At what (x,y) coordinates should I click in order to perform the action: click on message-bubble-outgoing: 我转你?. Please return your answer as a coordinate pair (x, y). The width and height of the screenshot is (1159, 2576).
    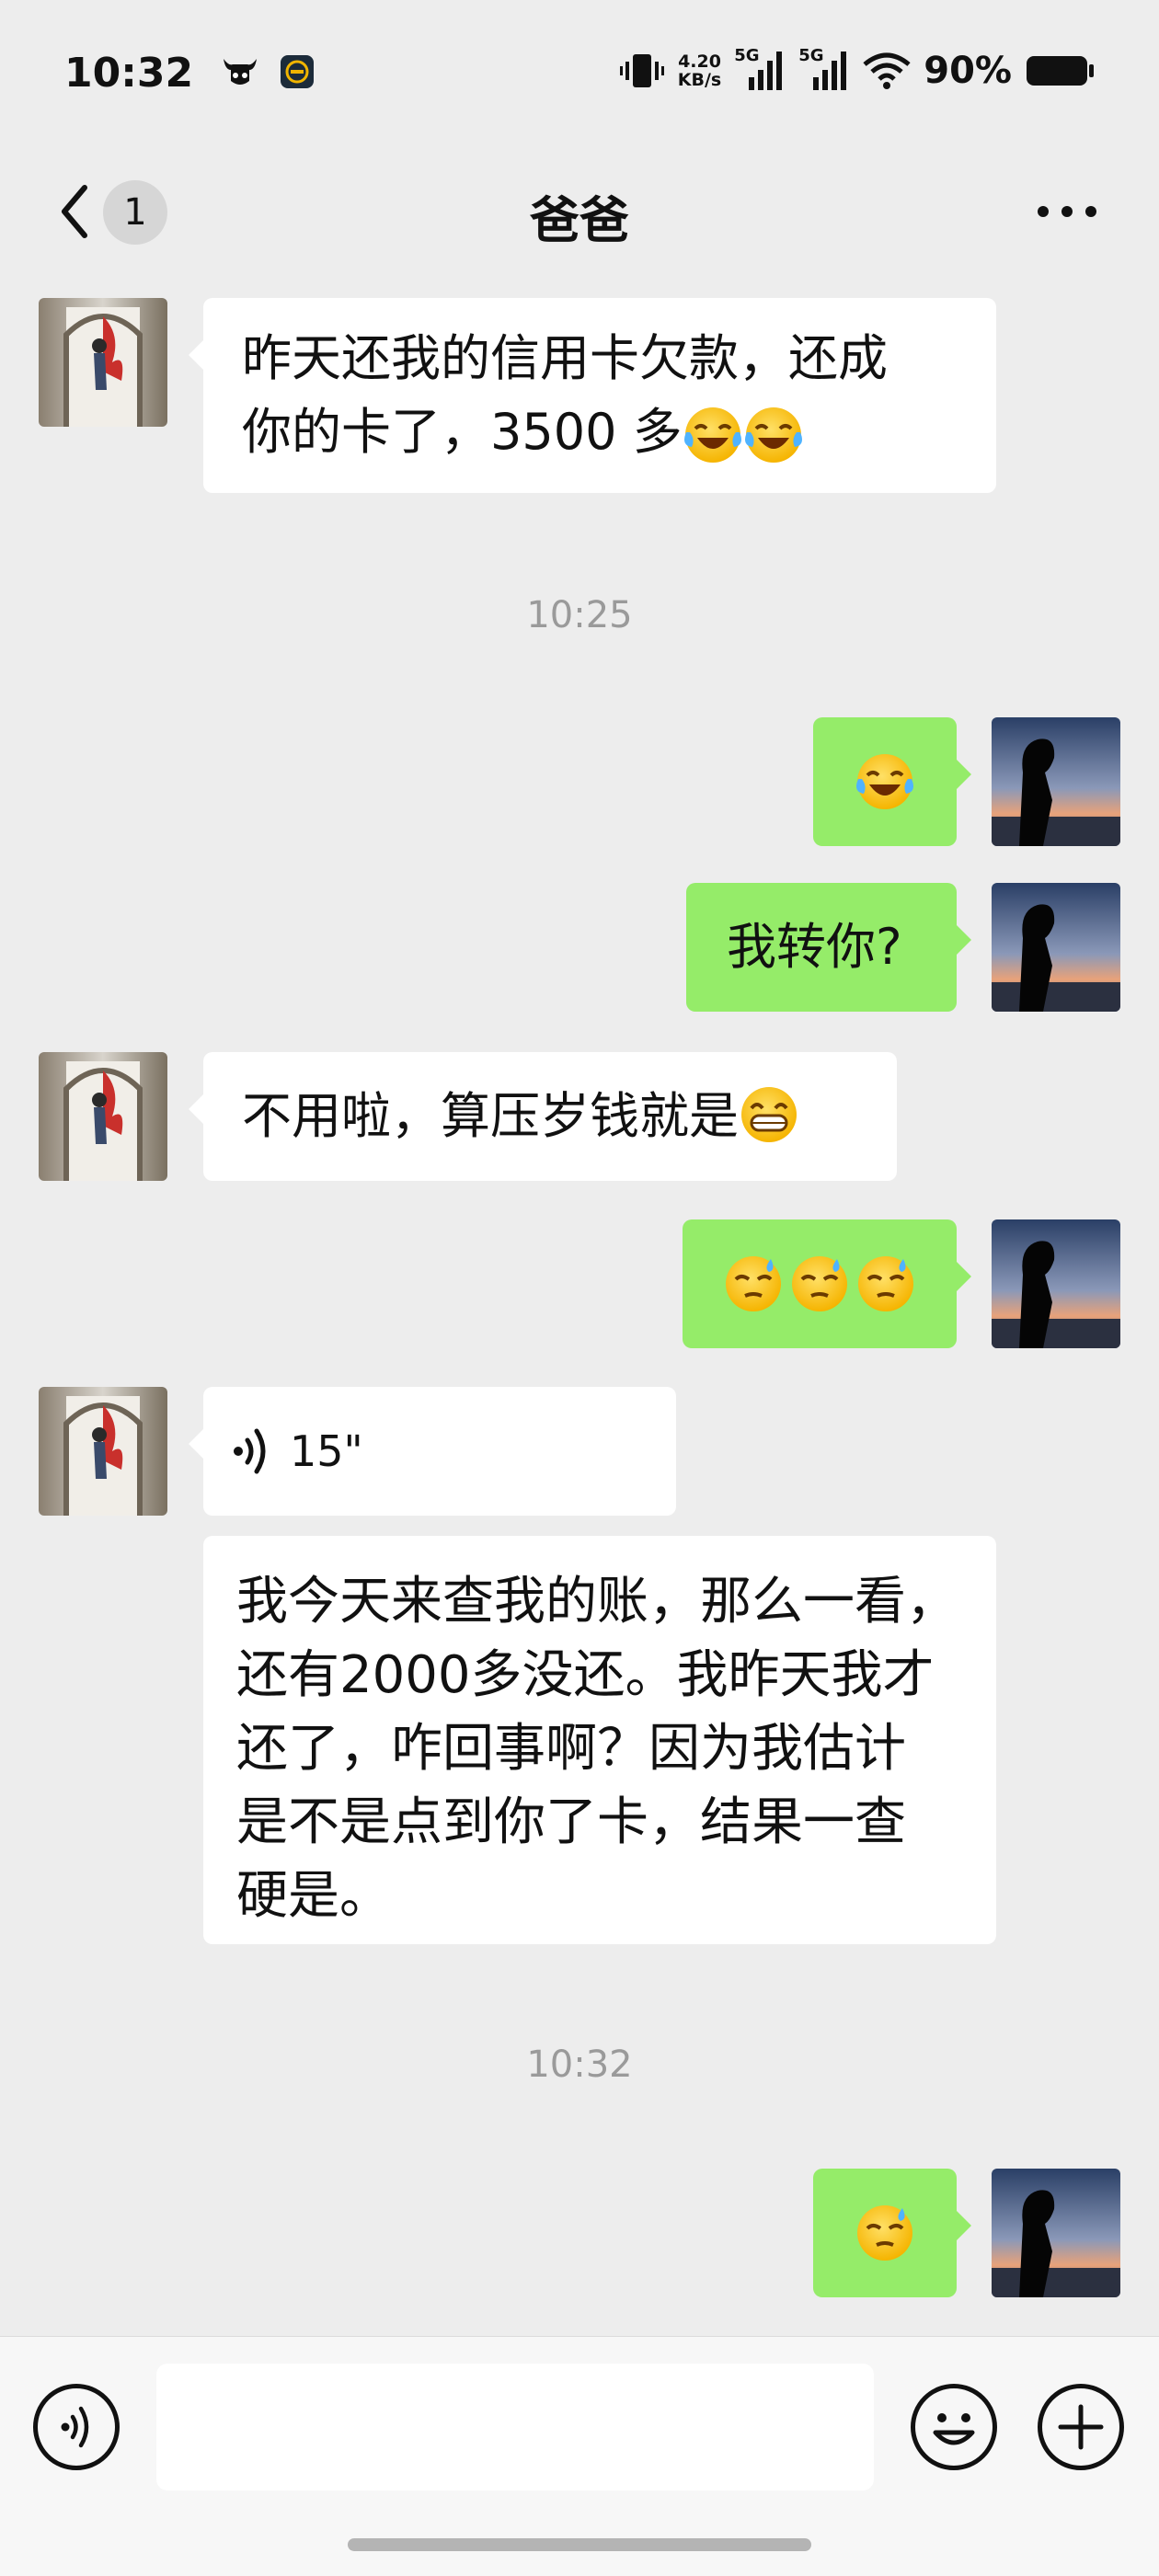
    Looking at the image, I should click on (828, 948).